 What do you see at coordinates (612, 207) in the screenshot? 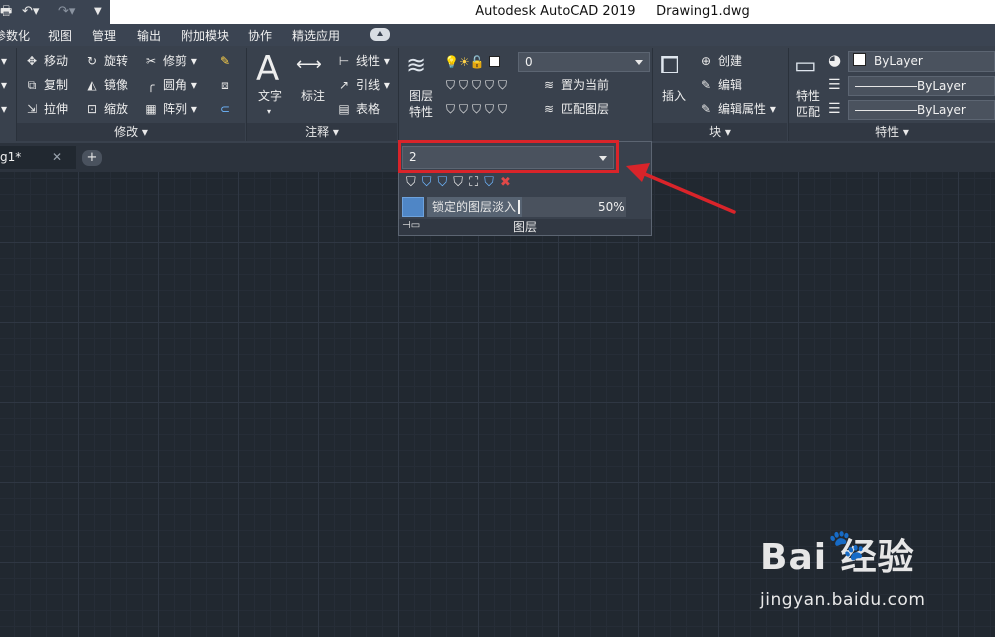
I see `locked-layer-fade-percent: 50%` at bounding box center [612, 207].